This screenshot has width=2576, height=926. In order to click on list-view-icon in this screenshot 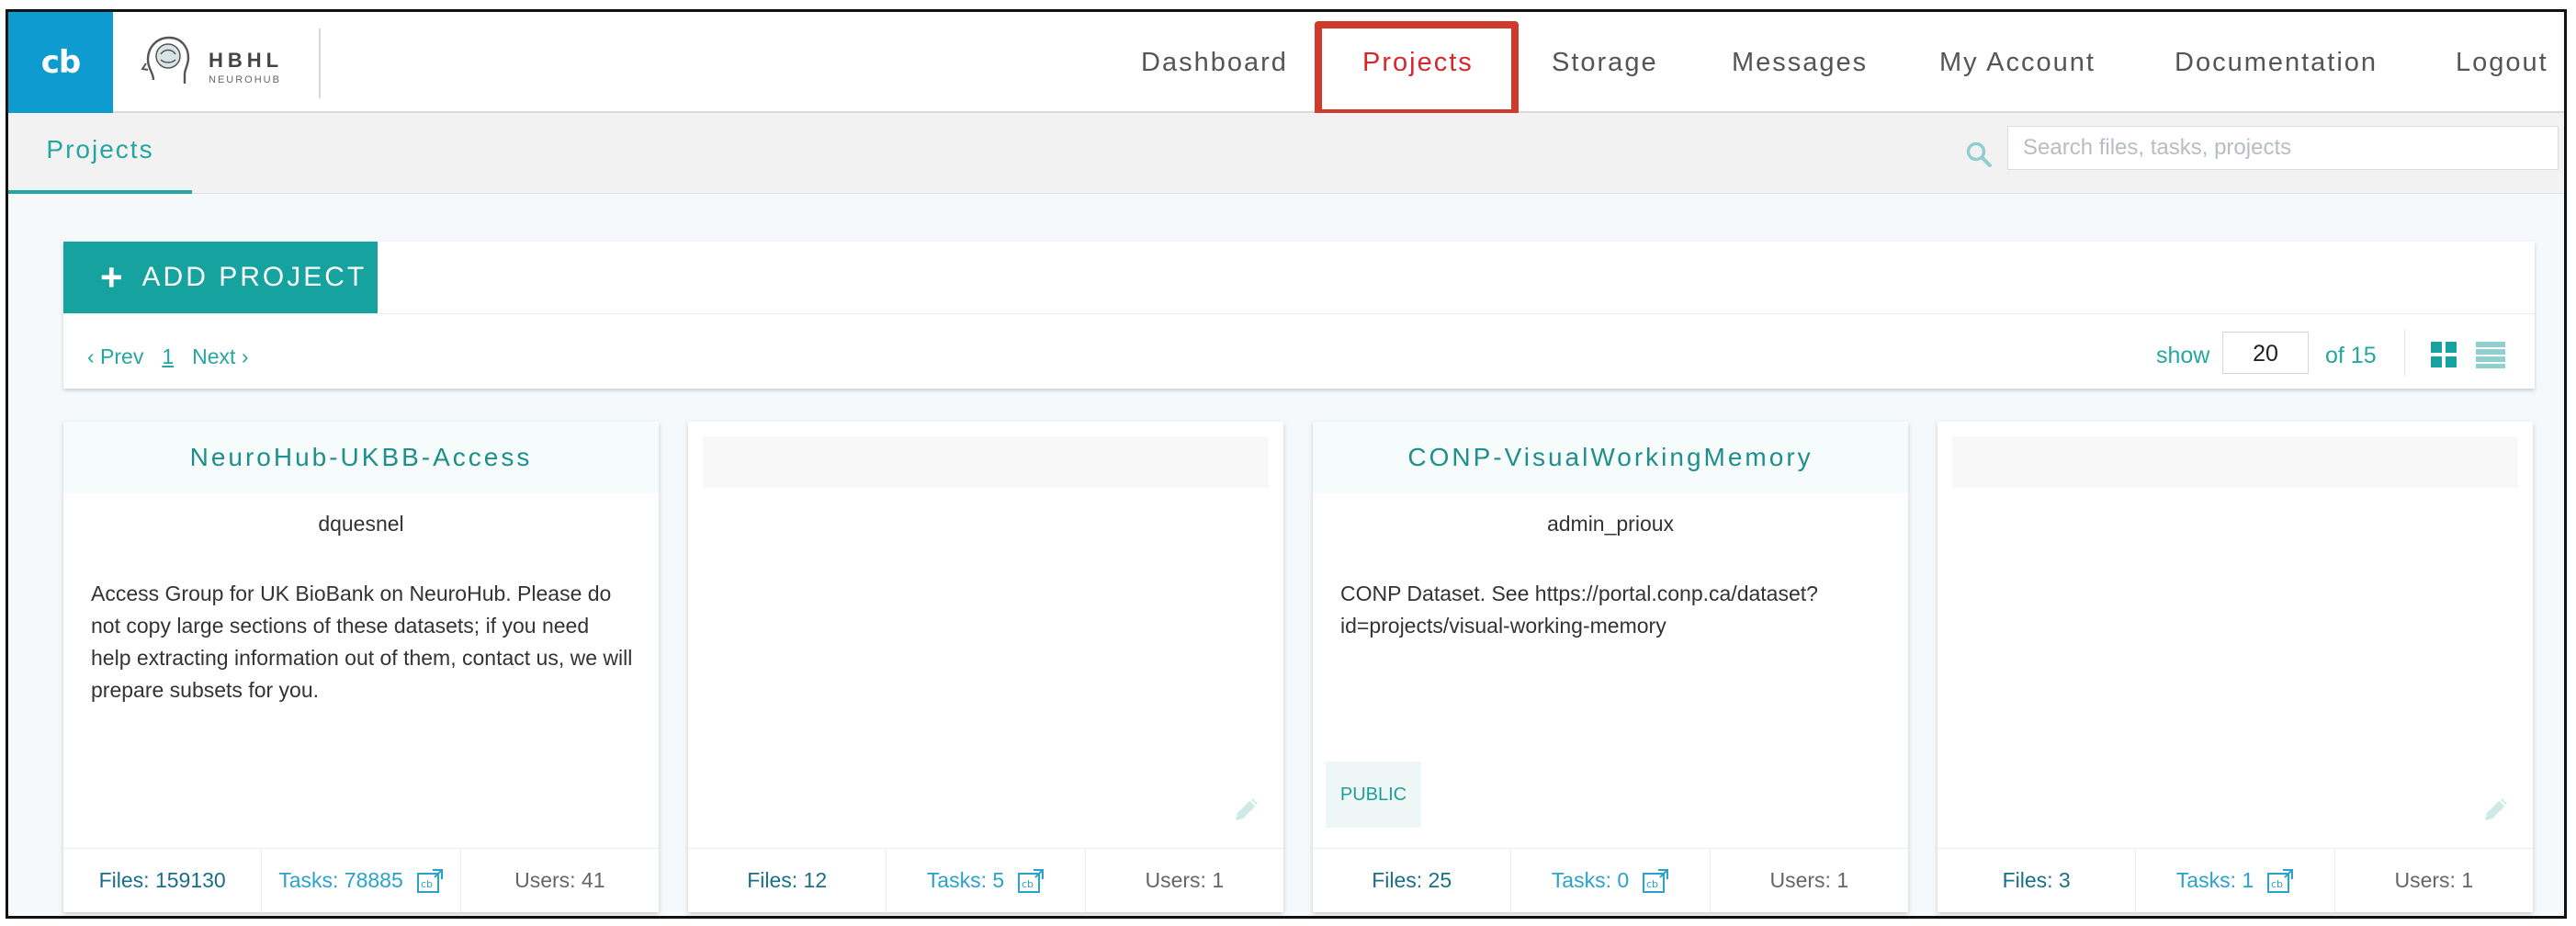, I will do `click(2490, 354)`.